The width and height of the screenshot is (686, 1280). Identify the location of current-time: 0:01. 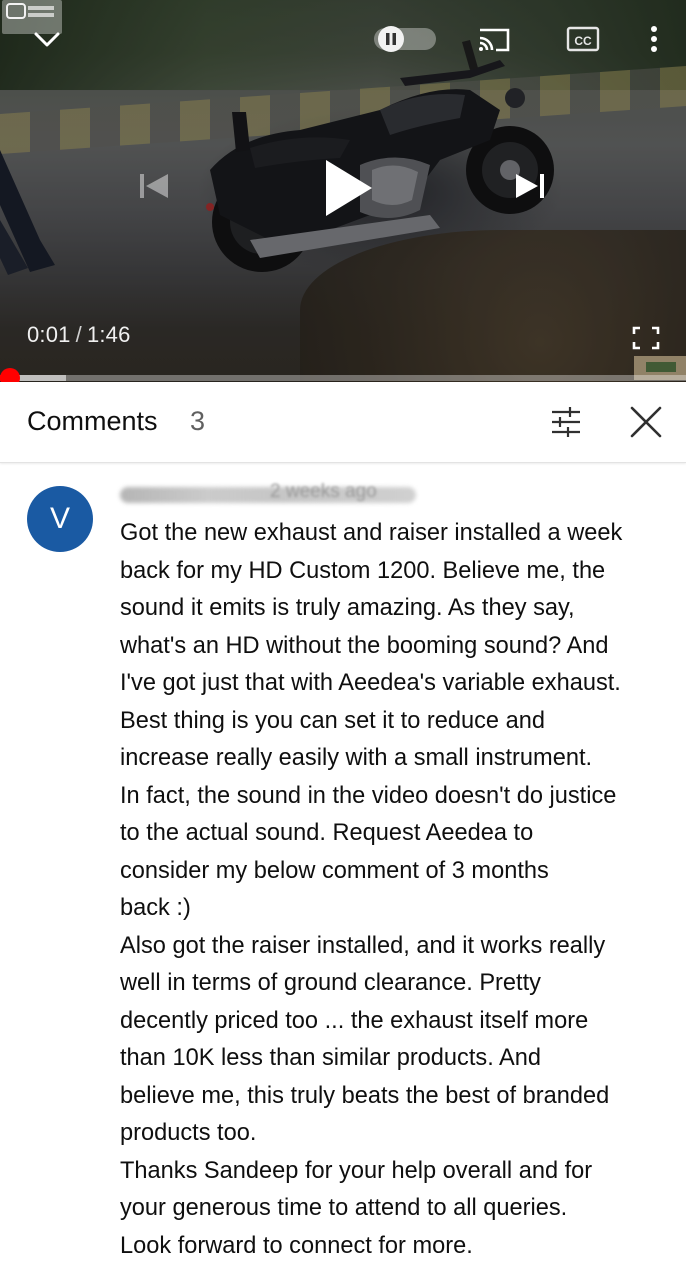
(49, 334).